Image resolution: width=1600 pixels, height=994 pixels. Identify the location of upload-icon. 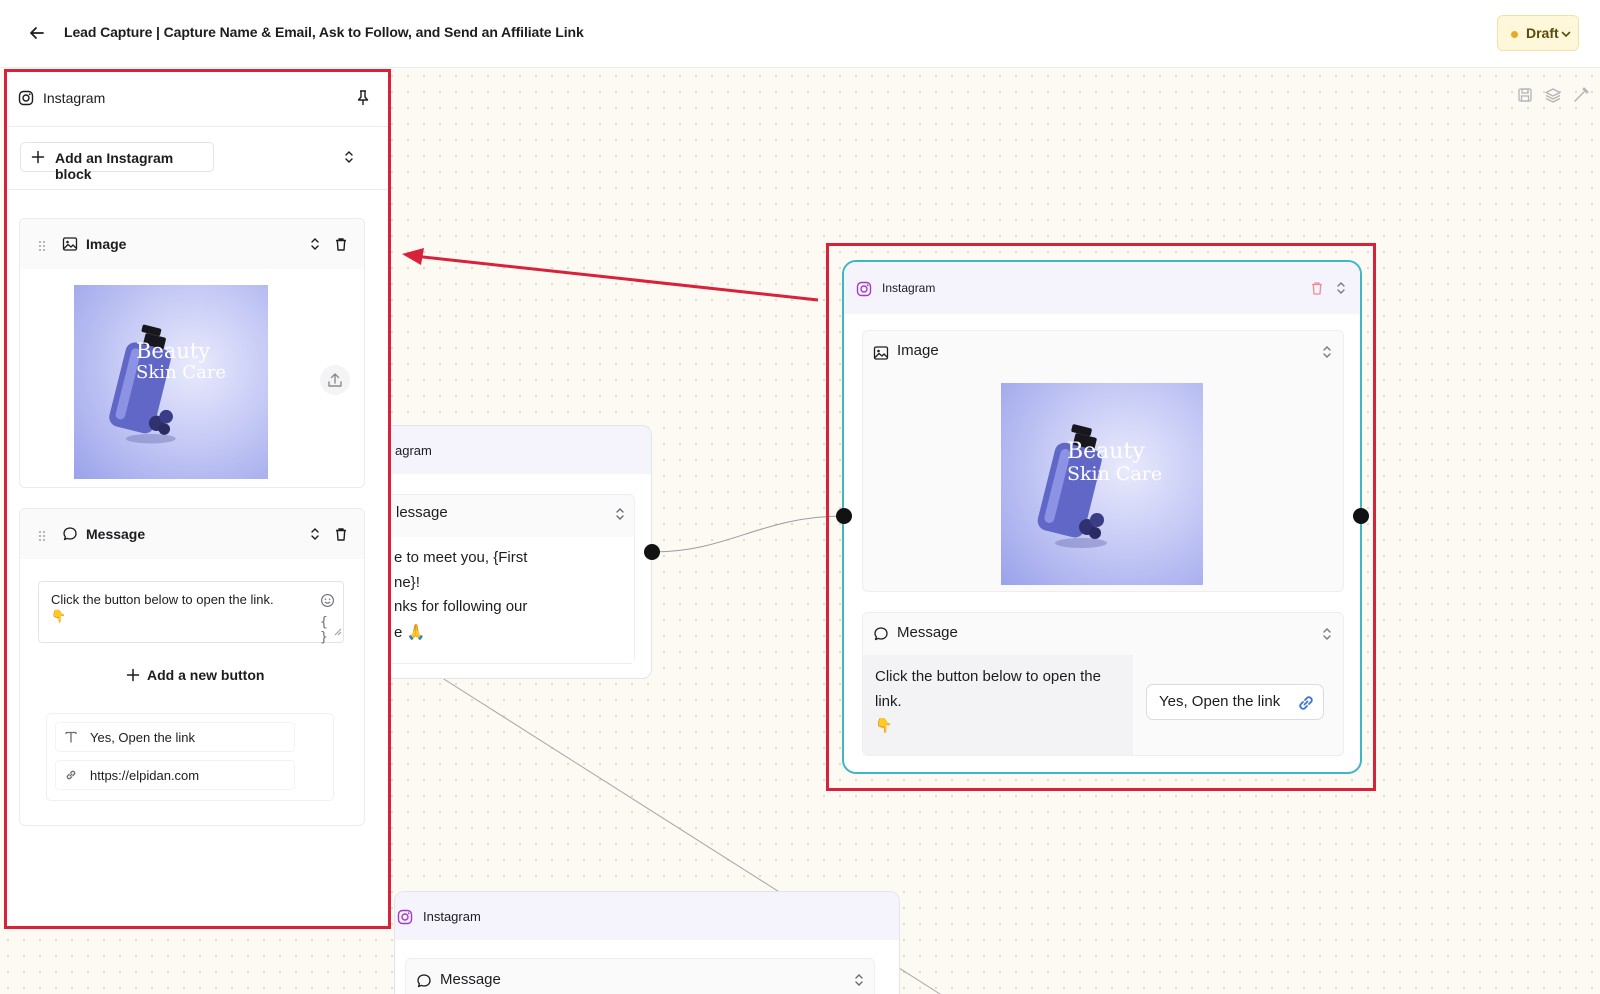
(335, 380).